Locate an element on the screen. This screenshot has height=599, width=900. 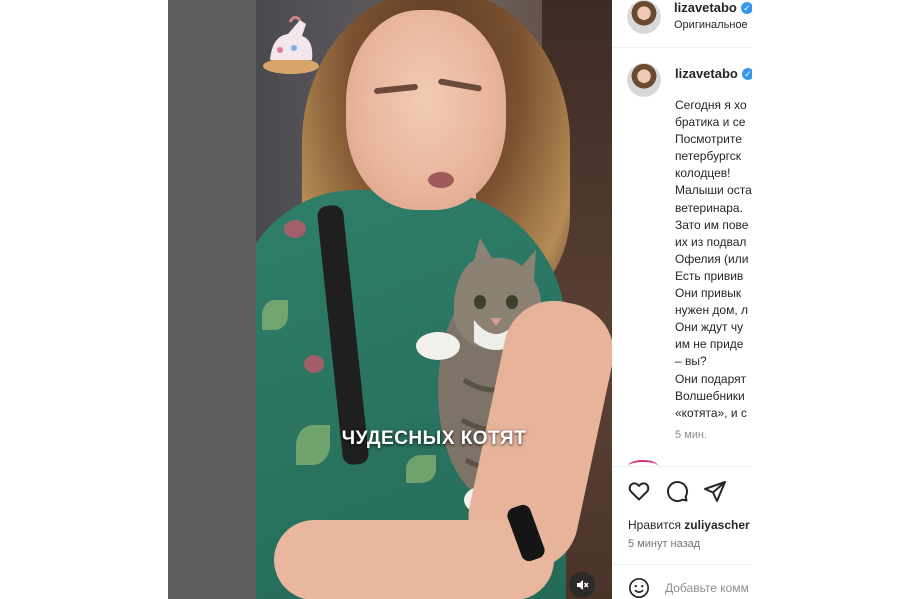
caption-line: братика и се is located at coordinates (710, 122).